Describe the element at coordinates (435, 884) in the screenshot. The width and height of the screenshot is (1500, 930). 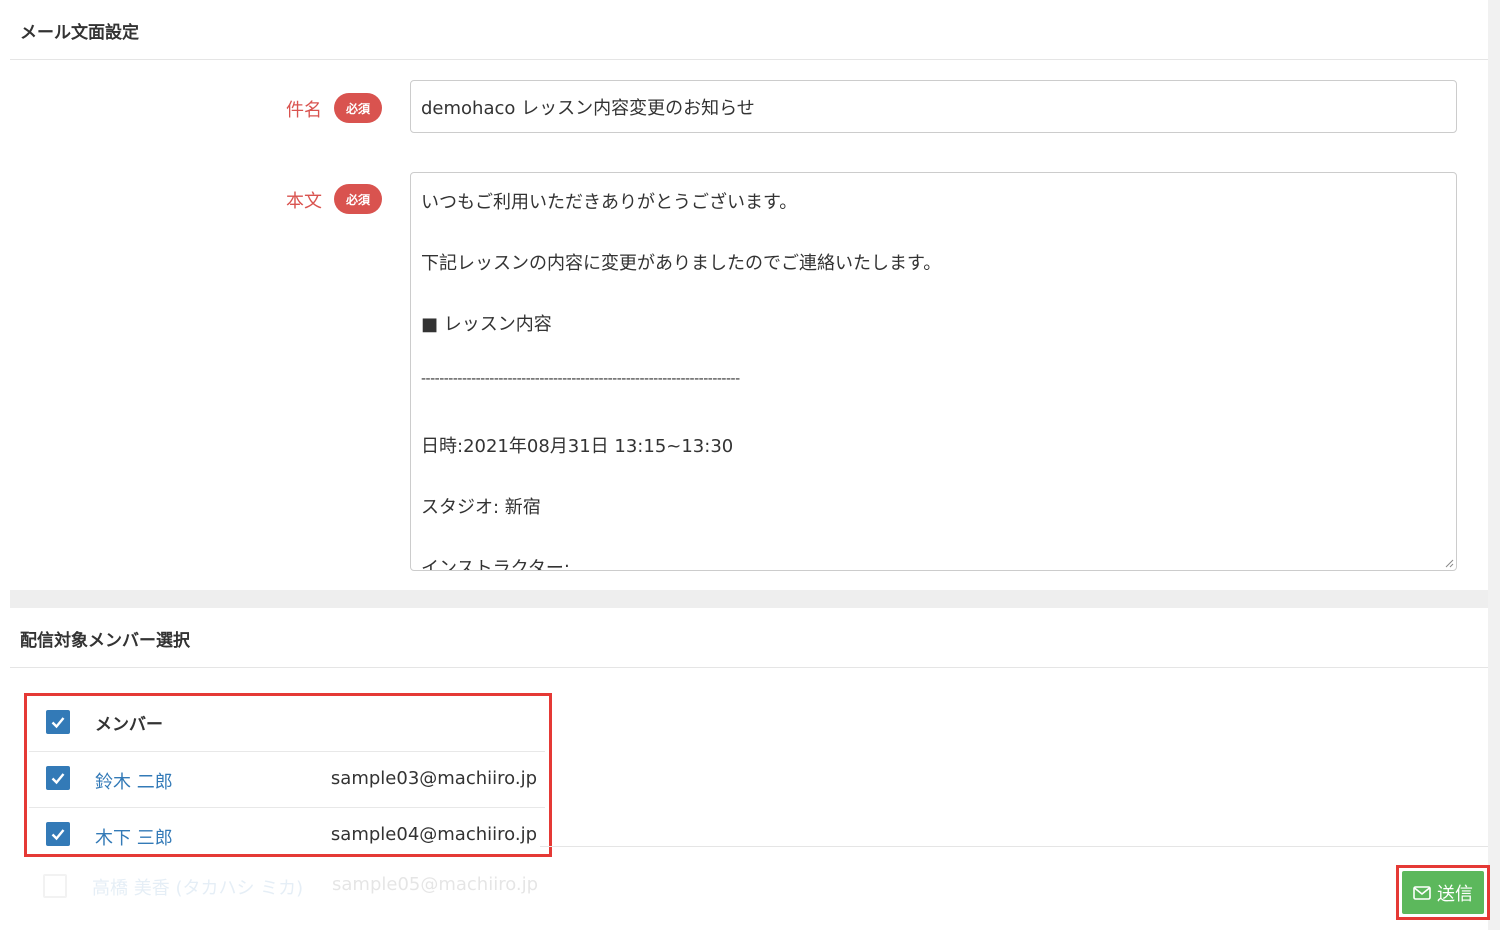
I see `member-email: sample05@machiiro.jp` at that location.